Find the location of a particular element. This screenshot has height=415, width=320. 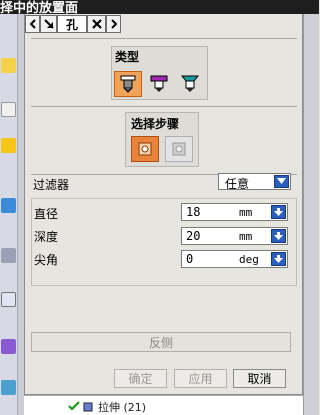

type-group-label: 类型 is located at coordinates (127, 57).